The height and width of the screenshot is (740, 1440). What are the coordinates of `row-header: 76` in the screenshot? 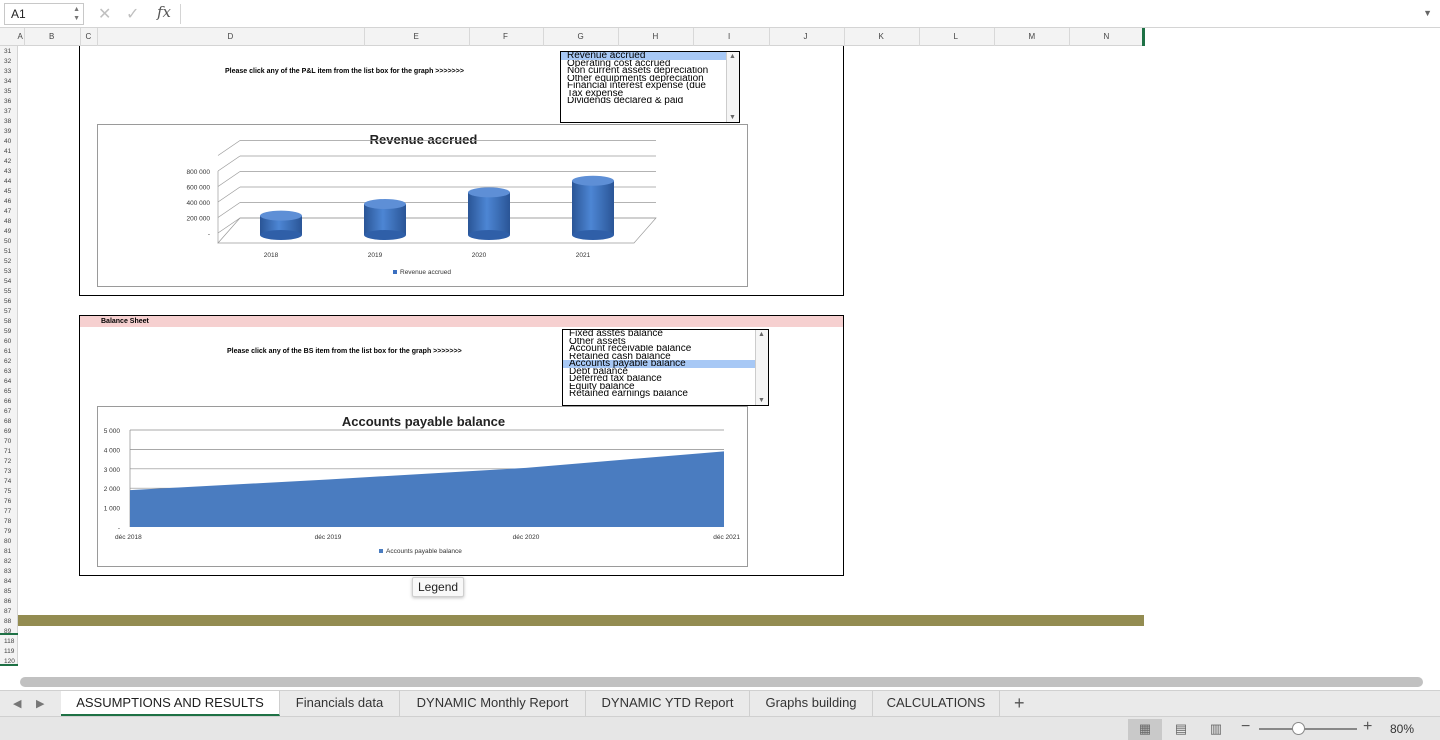 It's located at (7, 501).